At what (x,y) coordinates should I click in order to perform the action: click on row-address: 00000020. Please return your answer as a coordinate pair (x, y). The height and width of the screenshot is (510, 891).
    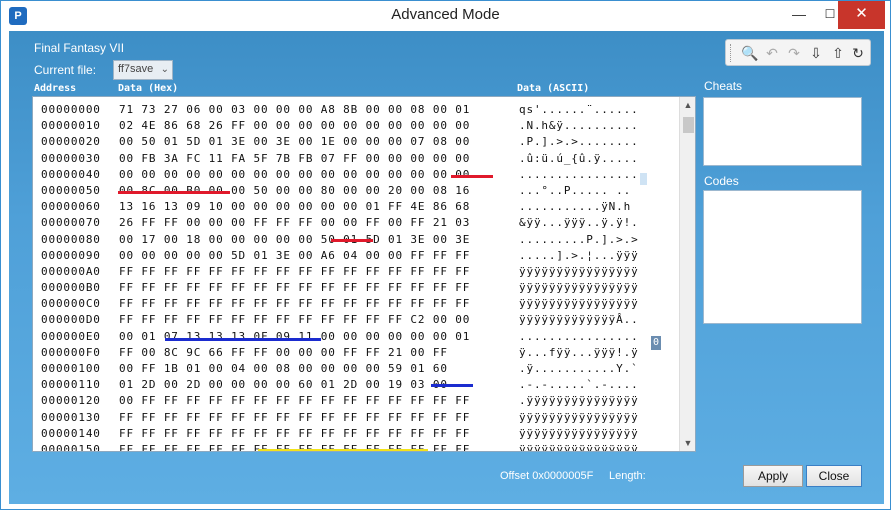
    Looking at the image, I should click on (71, 142).